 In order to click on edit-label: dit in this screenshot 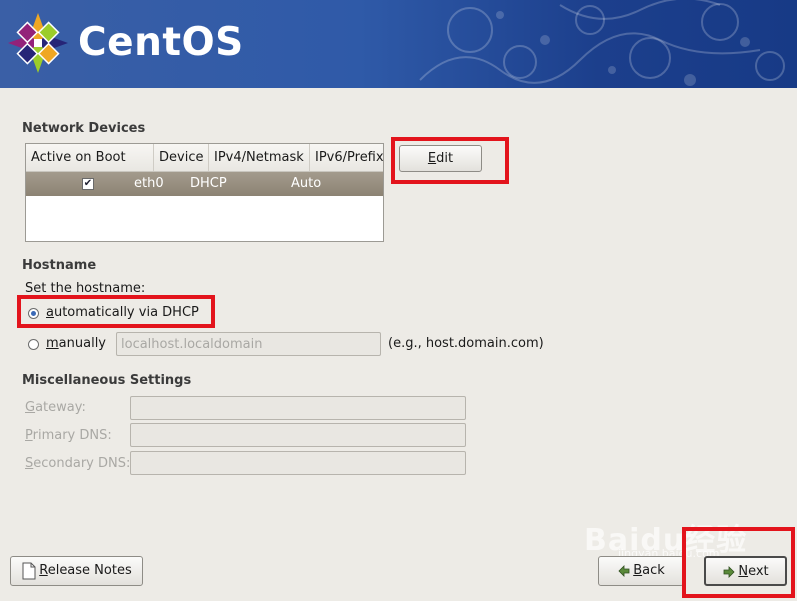, I will do `click(445, 158)`.